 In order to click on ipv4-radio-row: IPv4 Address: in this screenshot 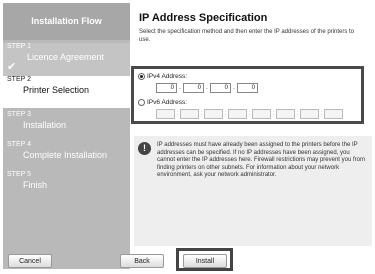, I will do `click(162, 76)`.